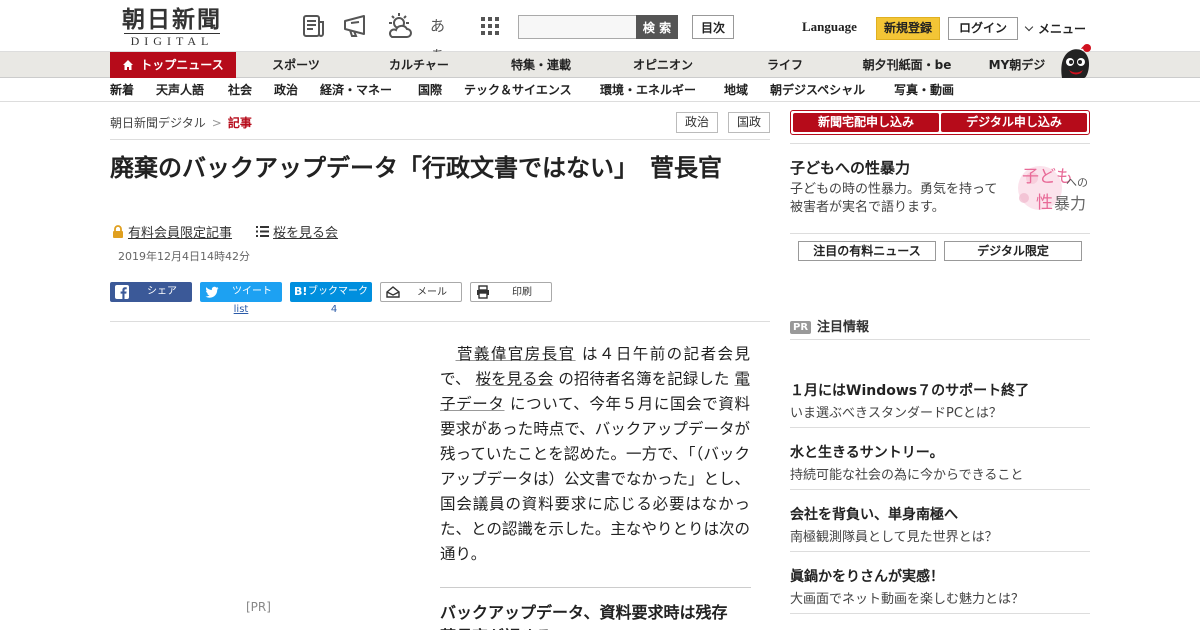 This screenshot has height=630, width=1200. What do you see at coordinates (252, 291) in the screenshot?
I see `twitter-share-label: ツイート` at bounding box center [252, 291].